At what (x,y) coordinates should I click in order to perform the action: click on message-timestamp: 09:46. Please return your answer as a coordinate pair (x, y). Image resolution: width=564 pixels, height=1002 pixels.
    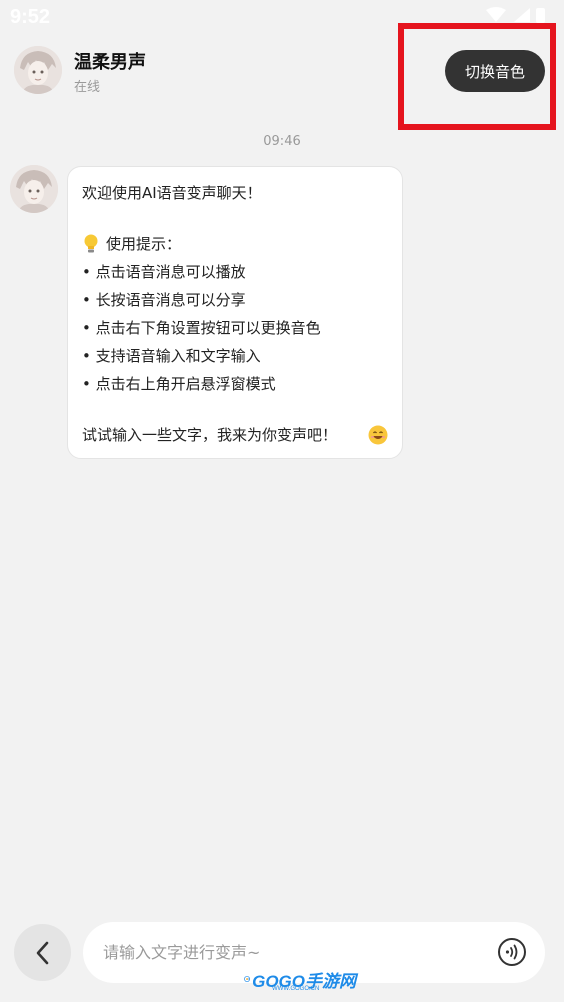
    Looking at the image, I should click on (282, 141).